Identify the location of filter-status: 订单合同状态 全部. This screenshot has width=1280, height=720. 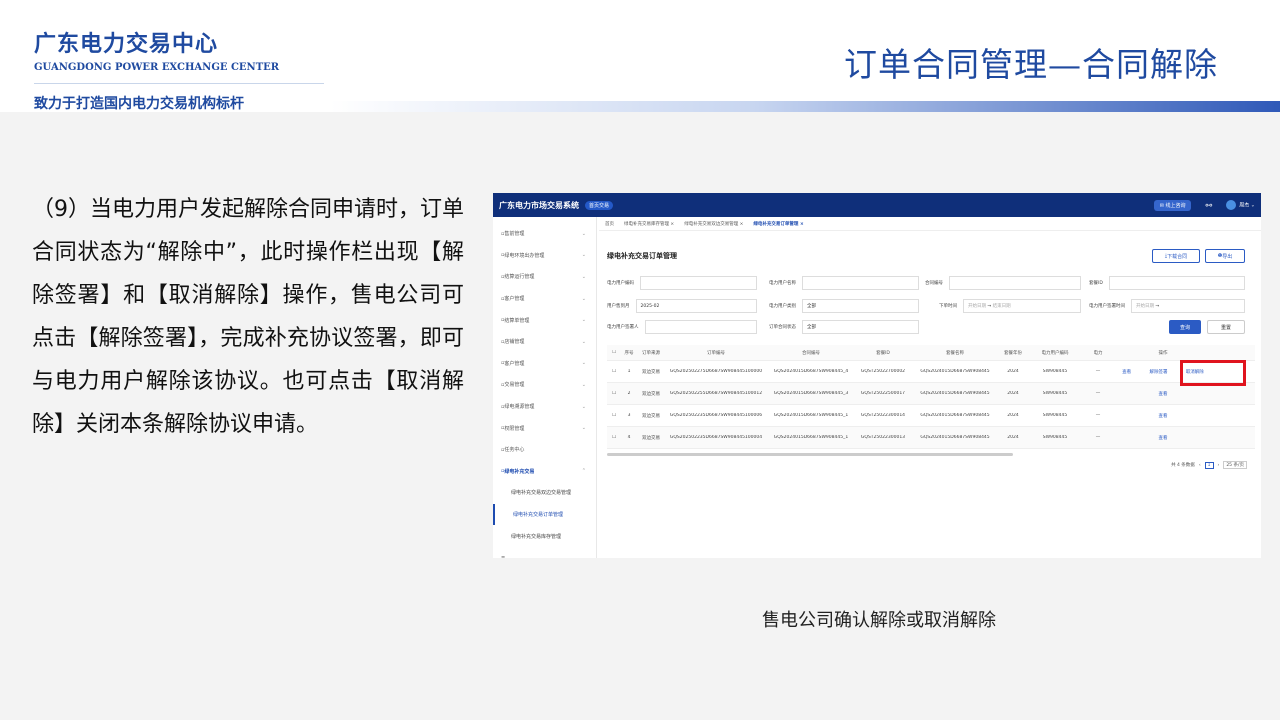
(844, 327).